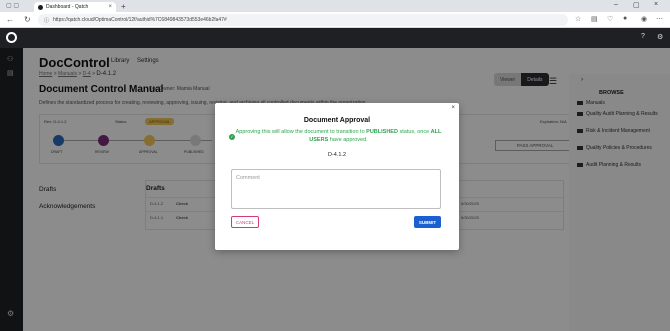 The image size is (670, 331). I want to click on browser-tab: Dashboard - Qatch ×, so click(75, 7).